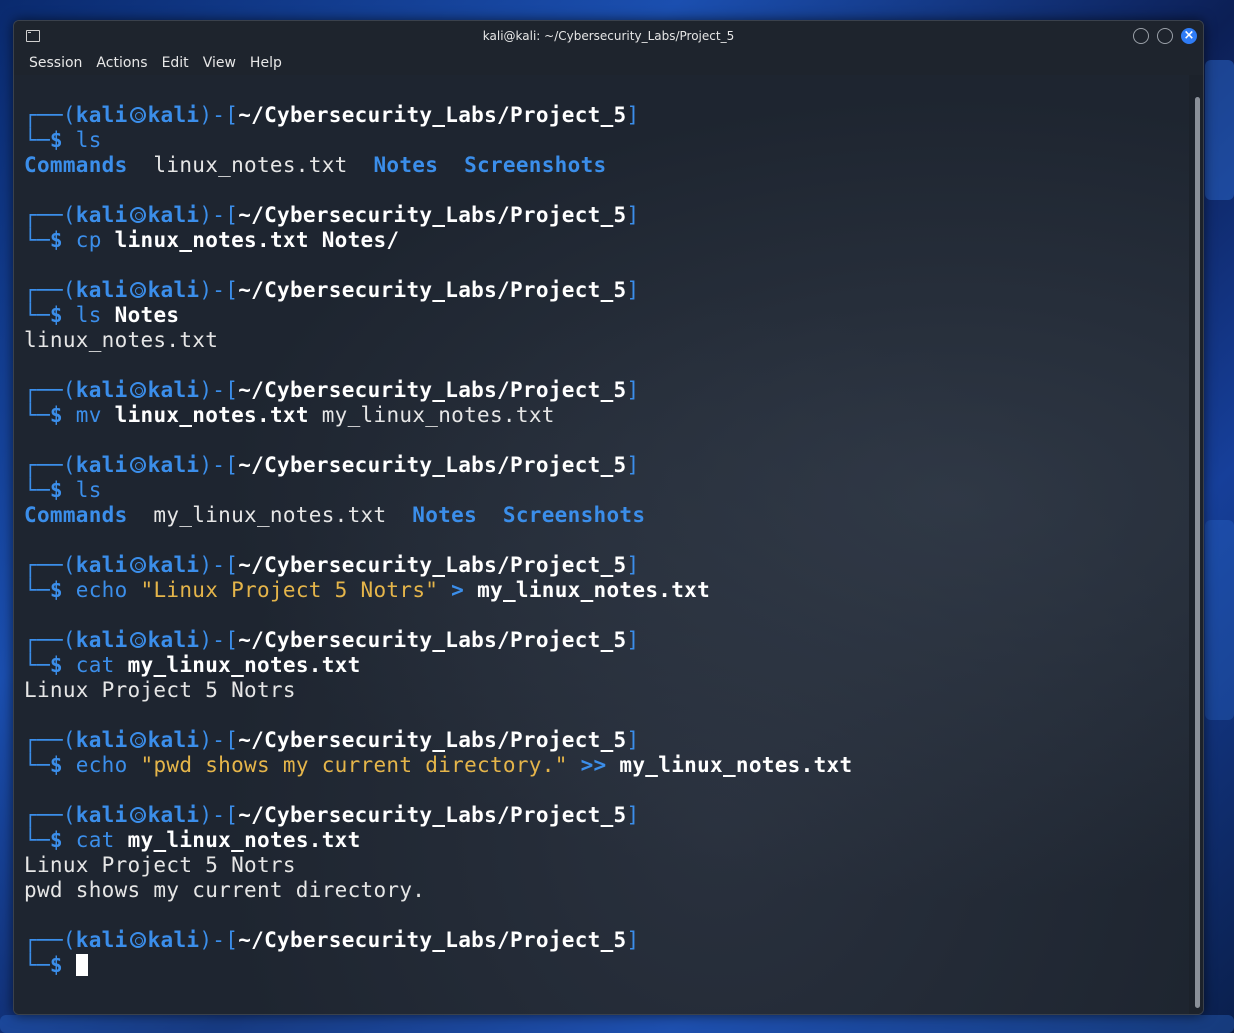 The image size is (1234, 1033). I want to click on command-arg: "pwd shows my current directory.", so click(354, 765).